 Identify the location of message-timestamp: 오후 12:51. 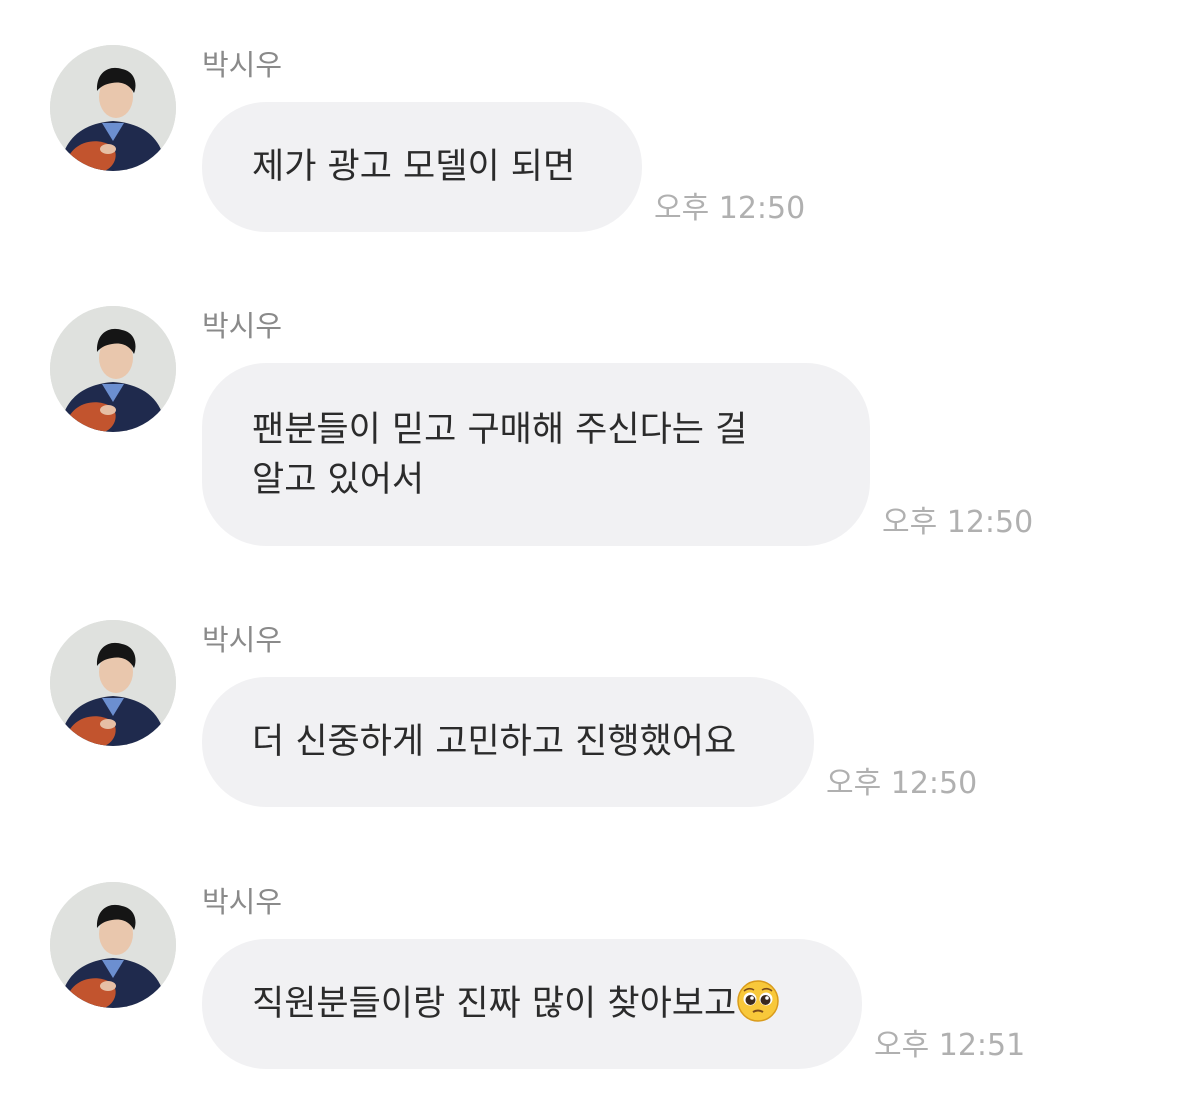
(950, 1045).